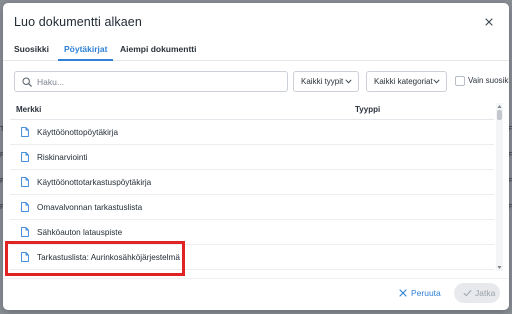 The image size is (512, 314). Describe the element at coordinates (322, 81) in the screenshot. I see `type-select-value: Kaikki tyypit` at that location.